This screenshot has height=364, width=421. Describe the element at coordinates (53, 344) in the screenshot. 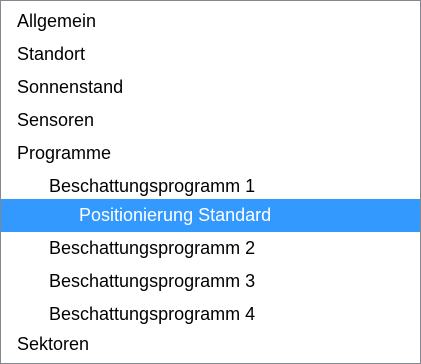

I see `tree-item-label: Sektoren` at that location.